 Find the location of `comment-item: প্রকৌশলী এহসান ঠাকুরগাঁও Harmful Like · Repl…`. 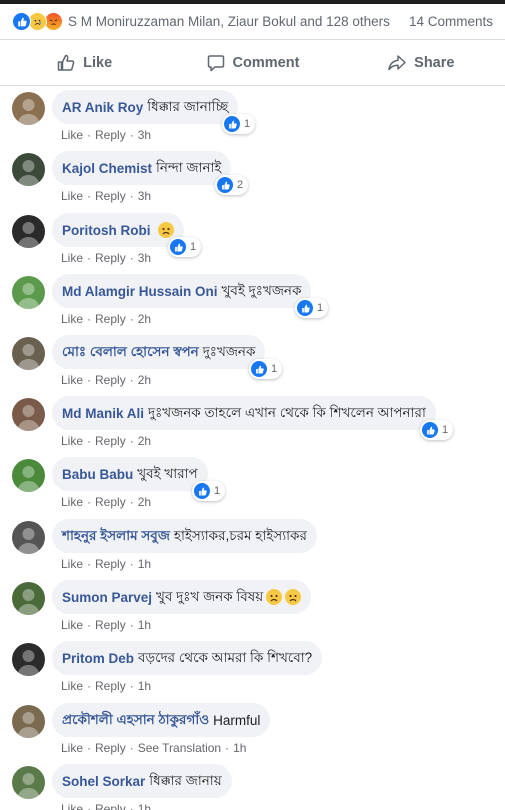

comment-item: প্রকৌশলী এহসান ঠাকুরগাঁও Harmful Like · Repl… is located at coordinates (252, 729).